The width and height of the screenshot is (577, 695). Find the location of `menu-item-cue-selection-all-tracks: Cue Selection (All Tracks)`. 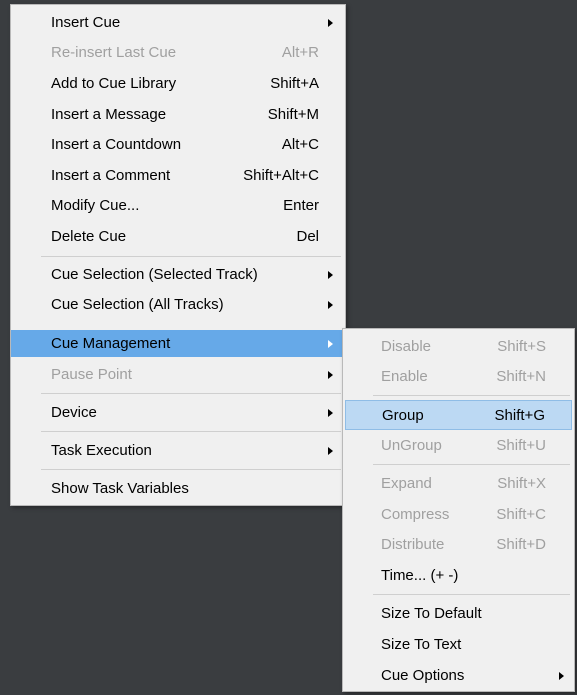

menu-item-cue-selection-all-tracks: Cue Selection (All Tracks) is located at coordinates (178, 304).